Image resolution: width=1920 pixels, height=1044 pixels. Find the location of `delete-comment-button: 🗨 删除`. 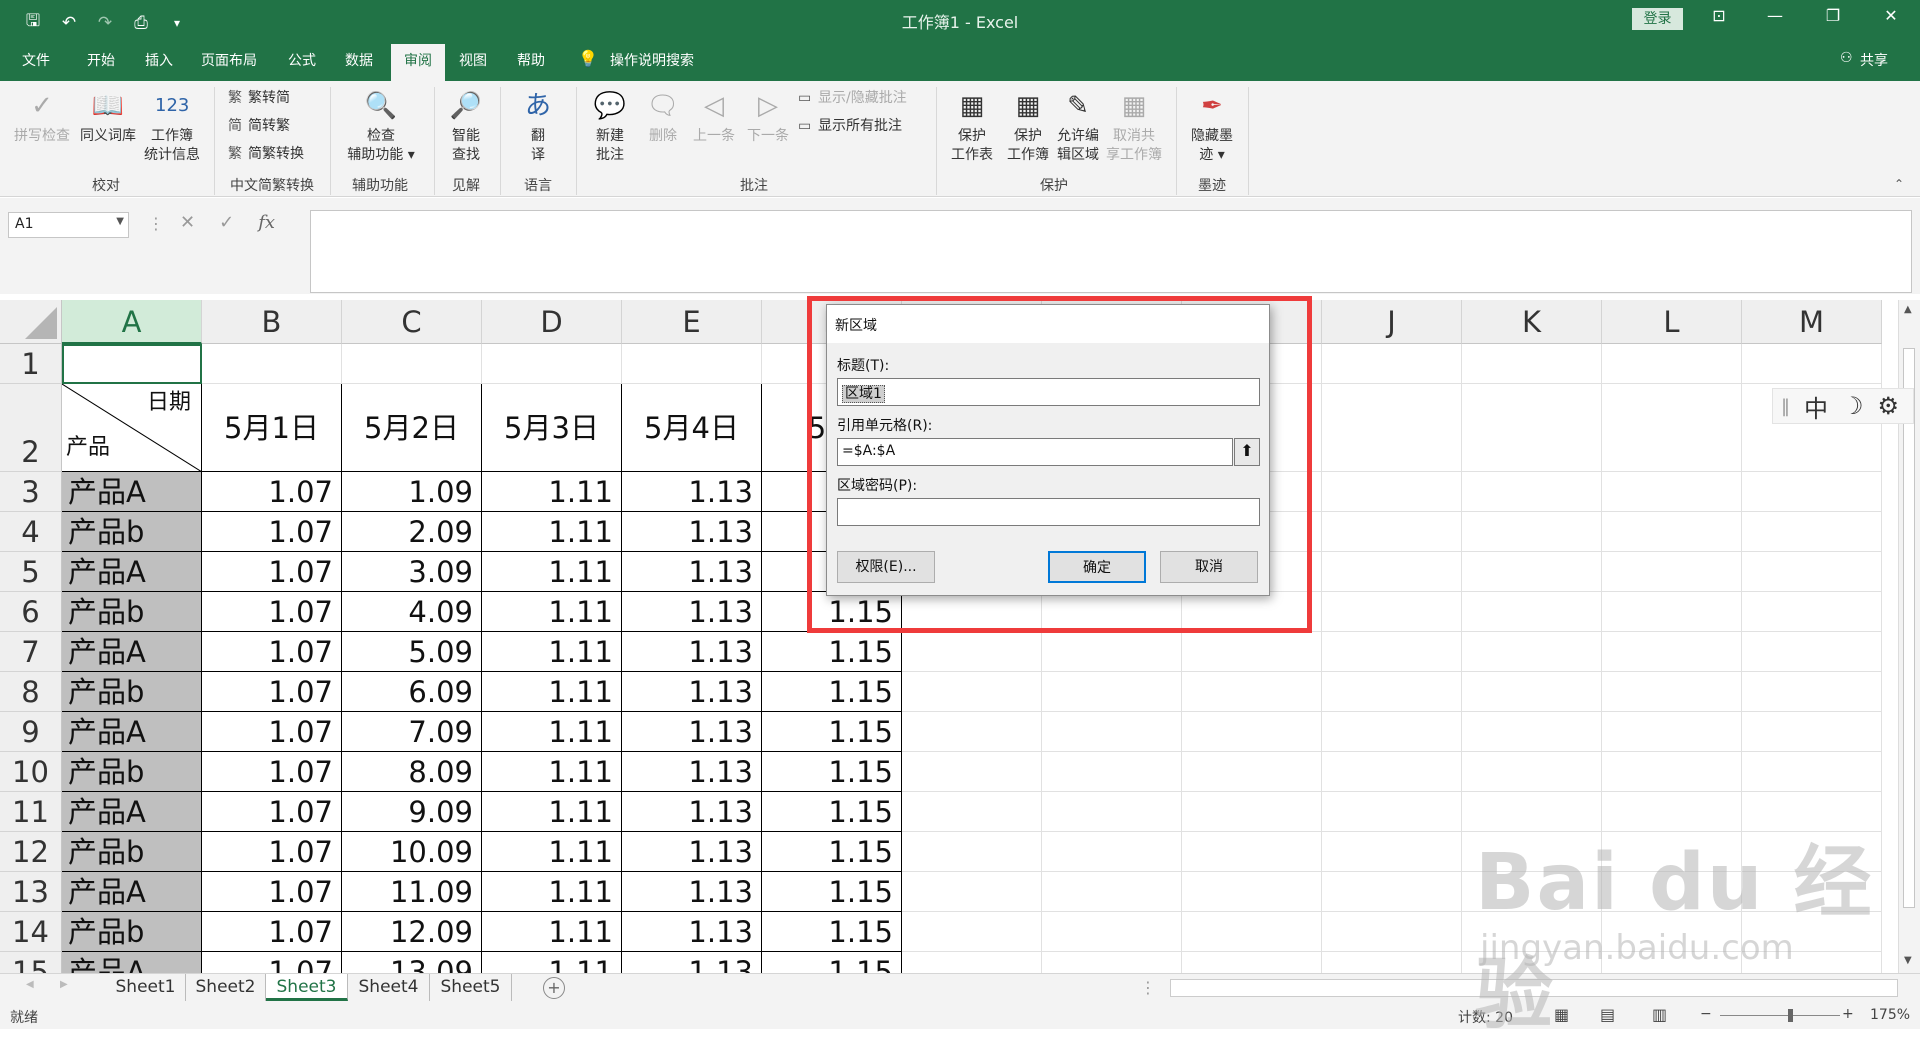

delete-comment-button: 🗨 删除 is located at coordinates (663, 117).